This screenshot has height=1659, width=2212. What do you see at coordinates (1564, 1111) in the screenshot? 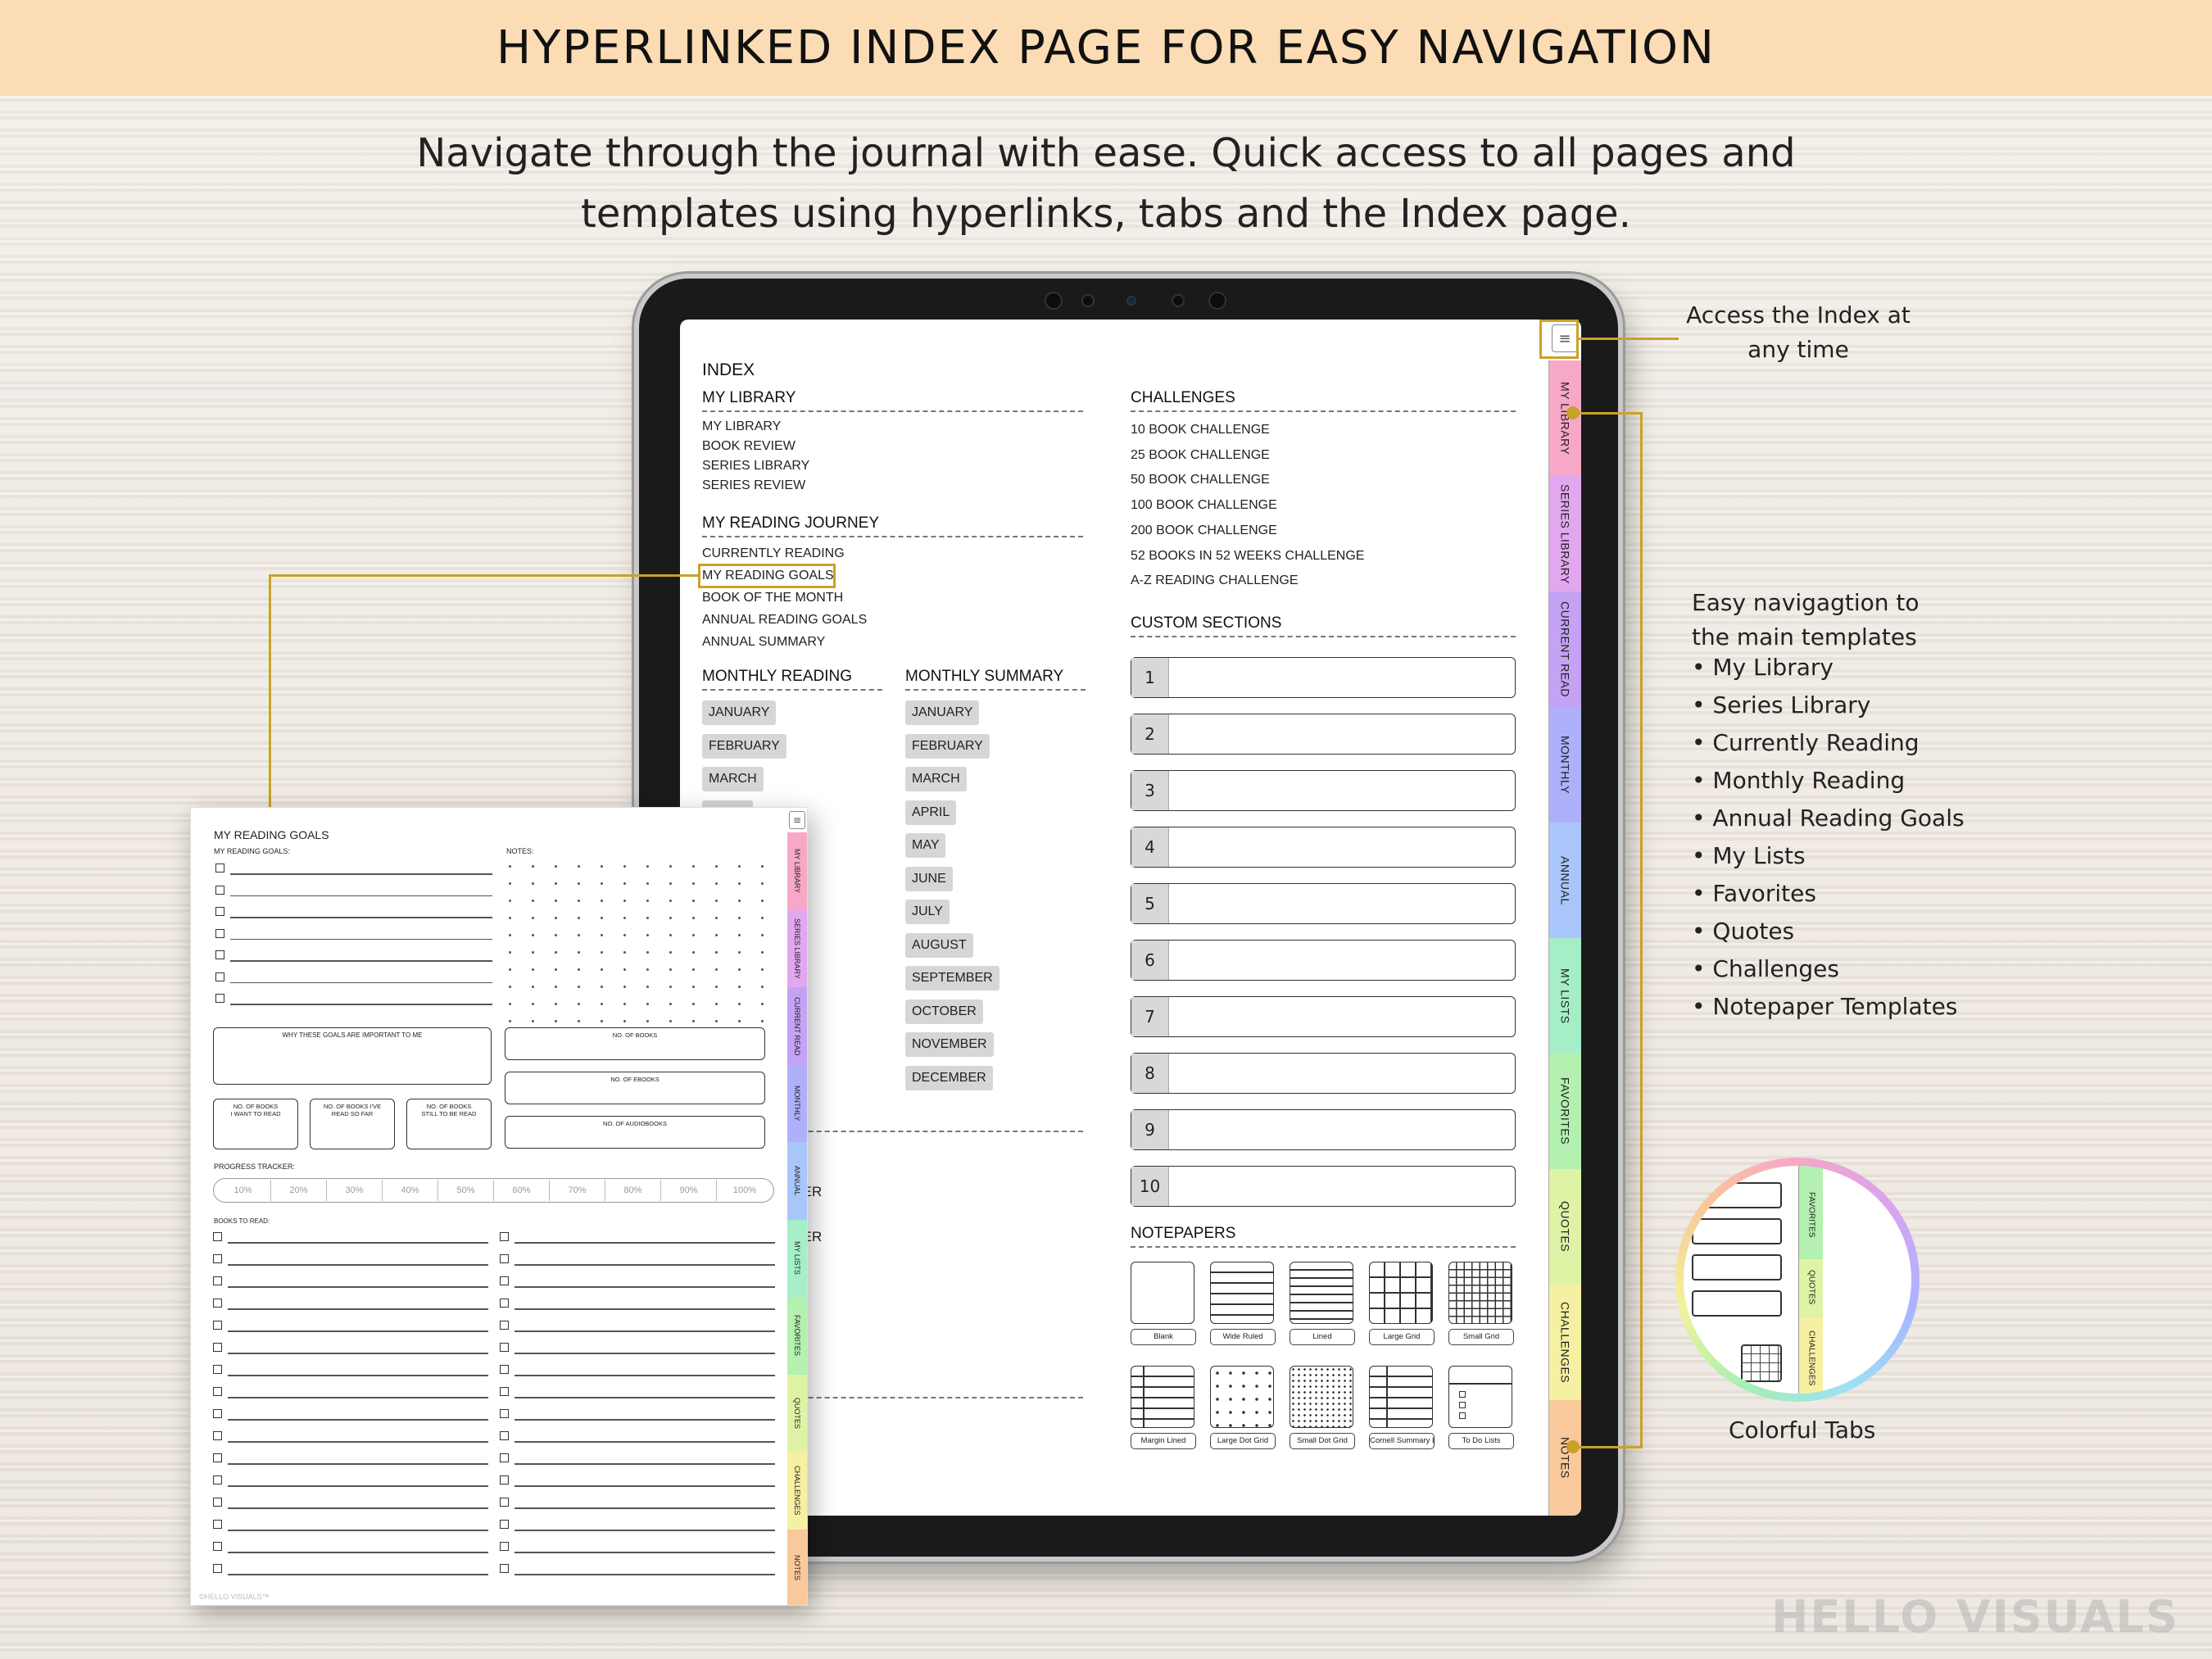
I see `tab-favorites: FAVORITES` at bounding box center [1564, 1111].